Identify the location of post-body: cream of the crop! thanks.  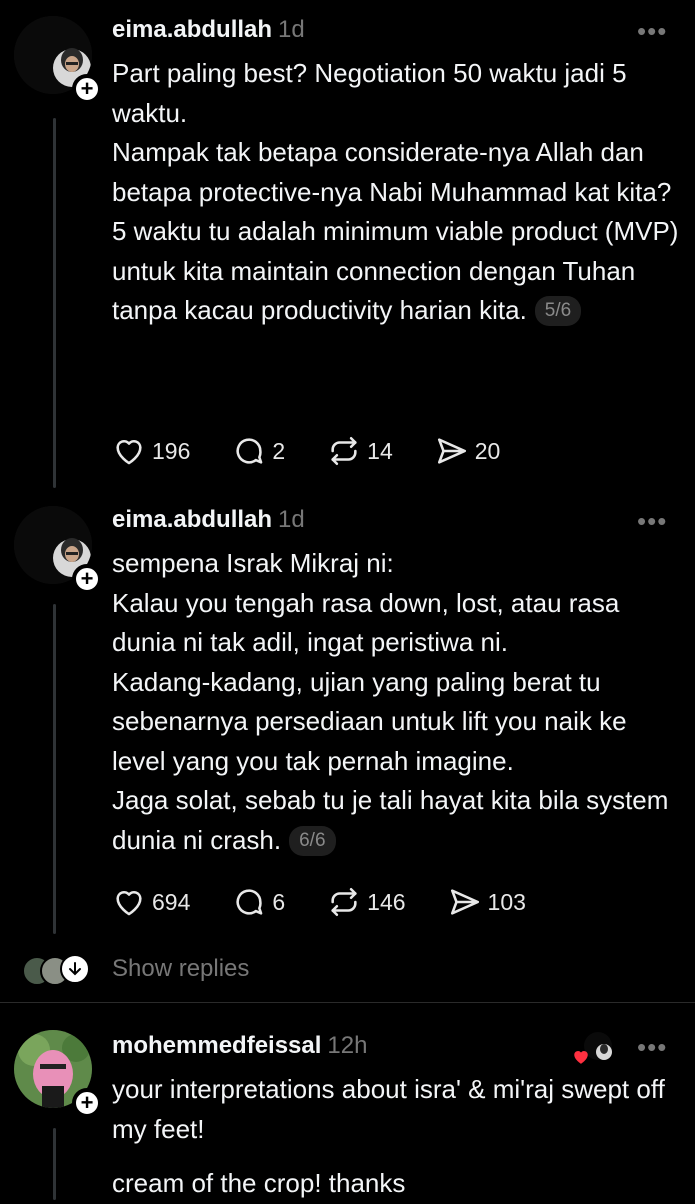
(397, 1184).